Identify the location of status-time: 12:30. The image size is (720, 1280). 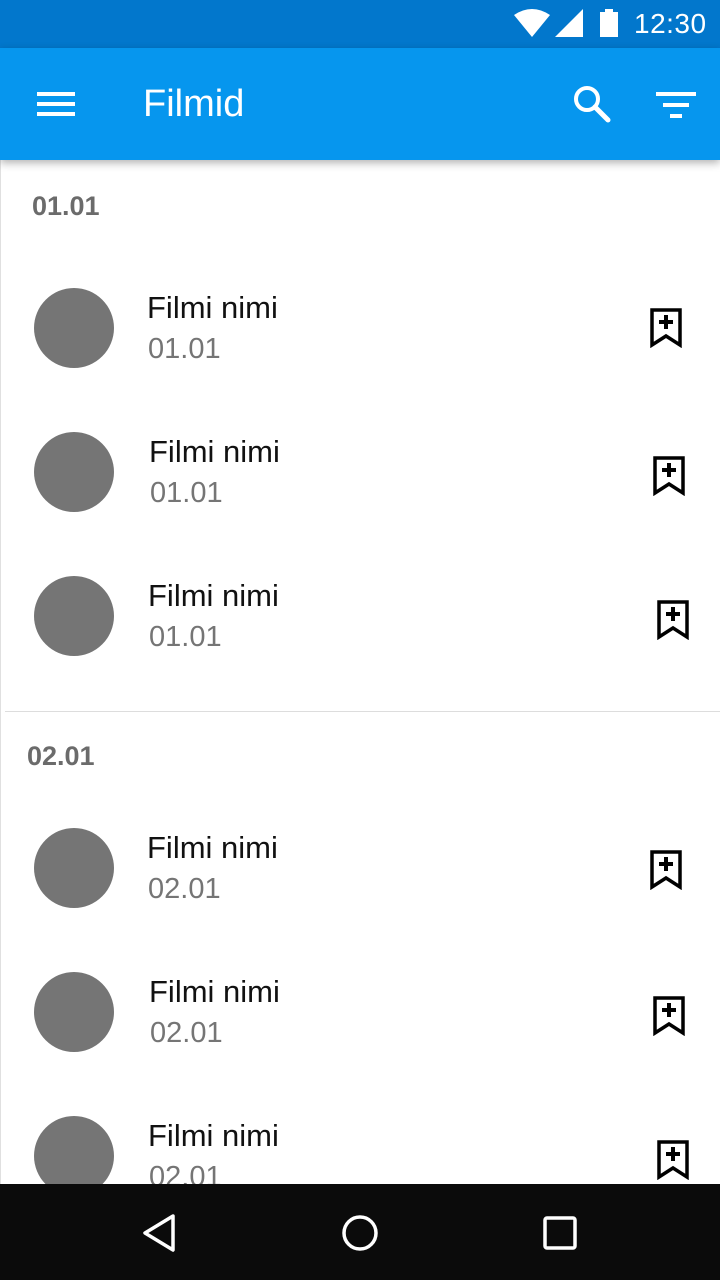
(670, 23).